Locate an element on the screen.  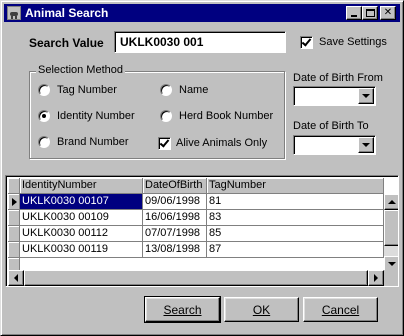
dob-to-dropdown-button is located at coordinates (366, 145).